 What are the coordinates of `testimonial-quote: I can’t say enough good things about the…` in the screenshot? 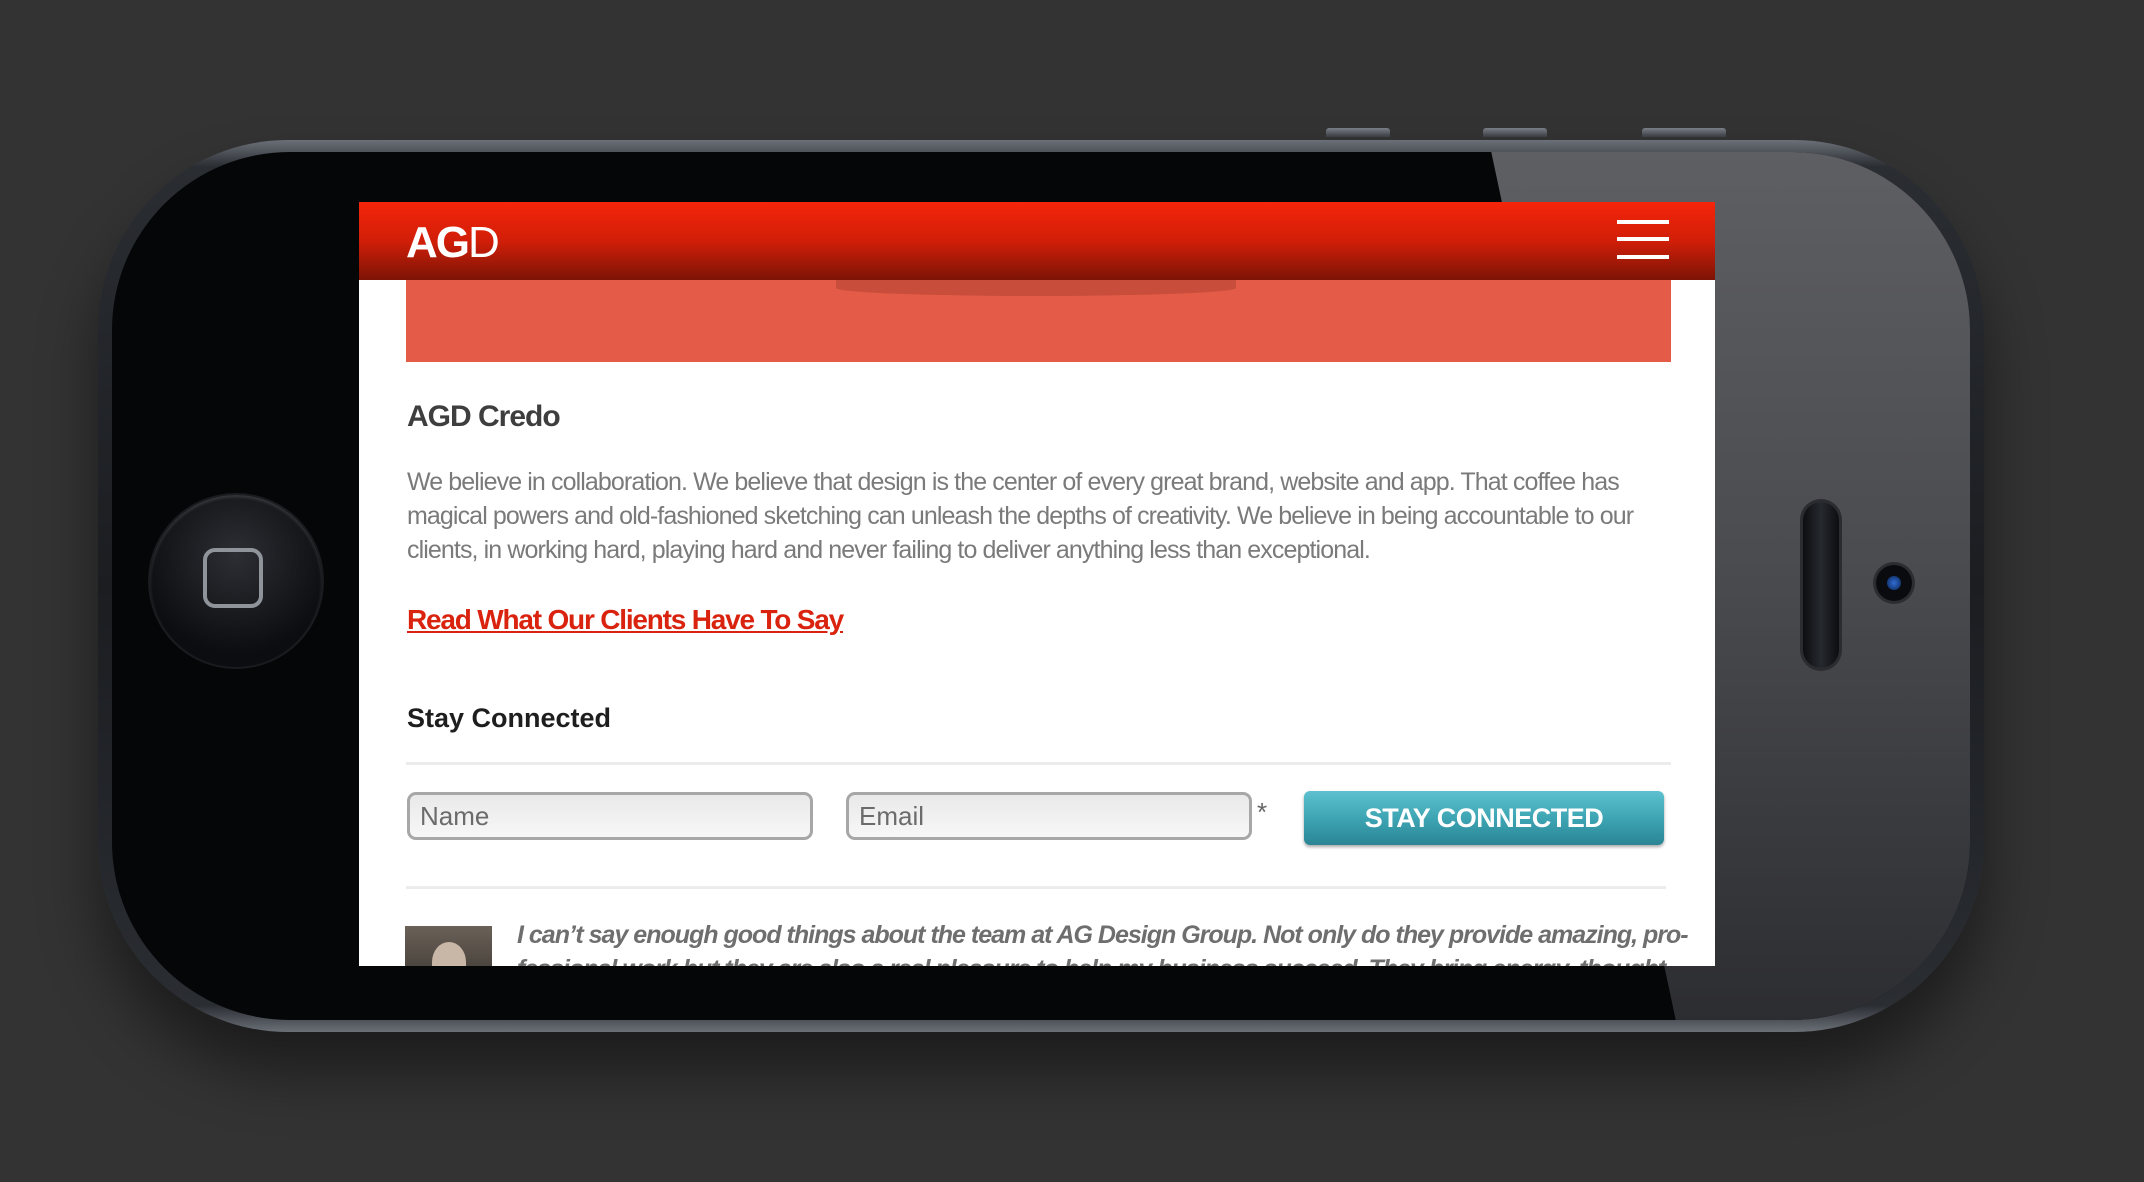 It's located at (1103, 943).